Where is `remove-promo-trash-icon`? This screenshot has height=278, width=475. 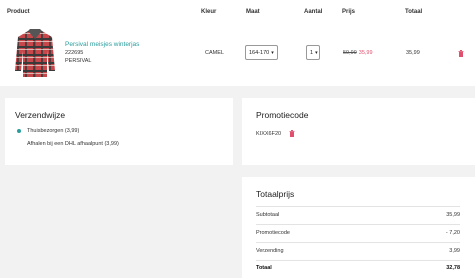
remove-promo-trash-icon is located at coordinates (292, 133).